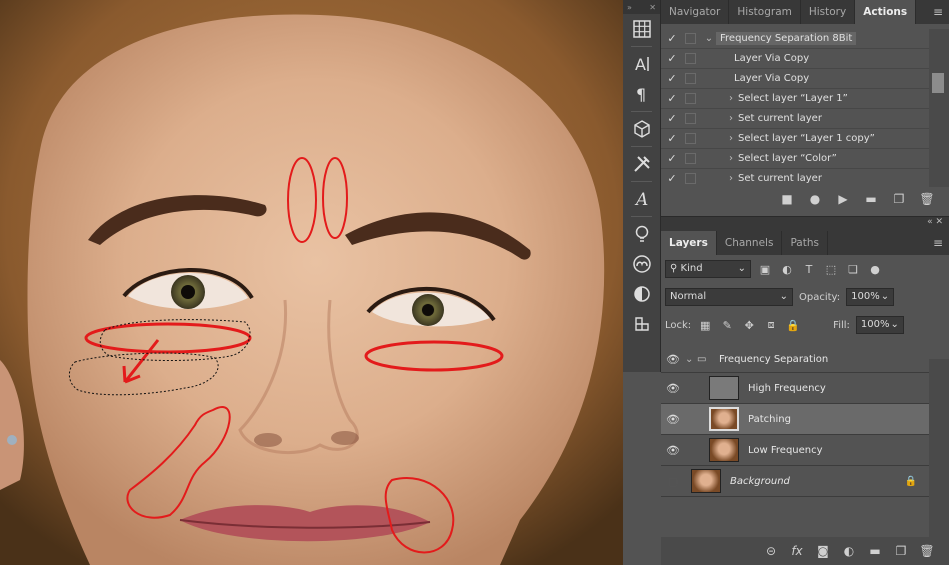  Describe the element at coordinates (641, 129) in the screenshot. I see `3d-cube-icon` at that location.